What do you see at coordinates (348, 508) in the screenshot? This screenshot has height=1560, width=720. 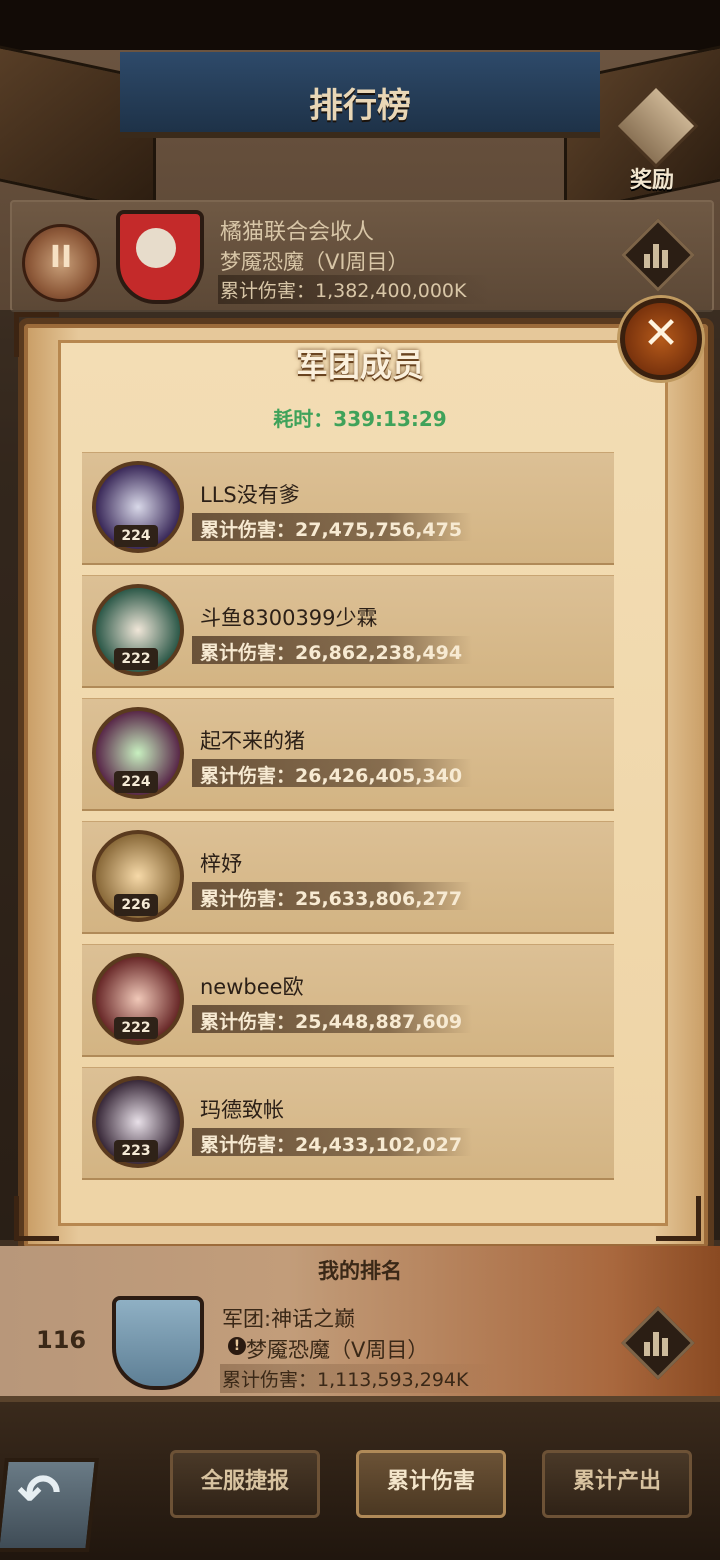 I see `list-item: 224 LLS没有爹 累计伤害：27,475,756,475` at bounding box center [348, 508].